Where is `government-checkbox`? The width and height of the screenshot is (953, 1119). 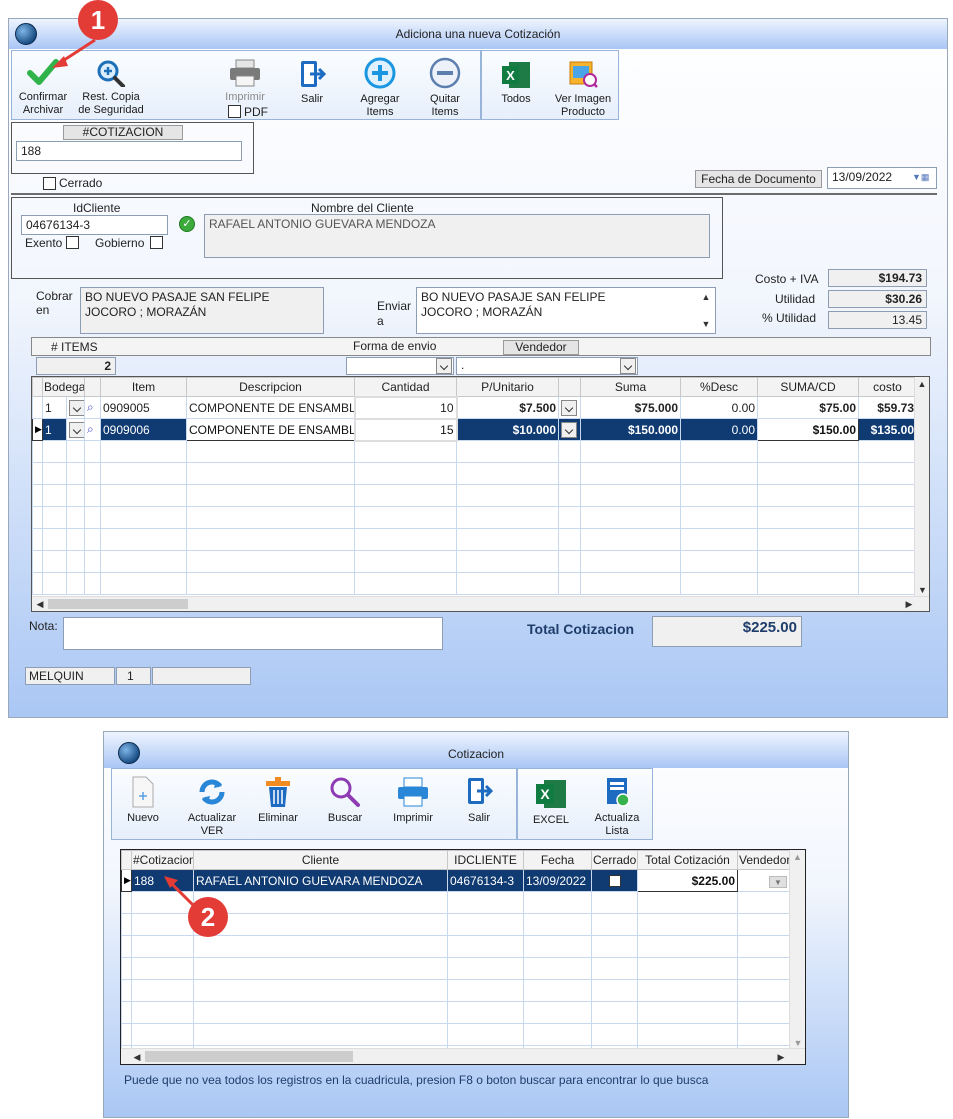
government-checkbox is located at coordinates (156, 242).